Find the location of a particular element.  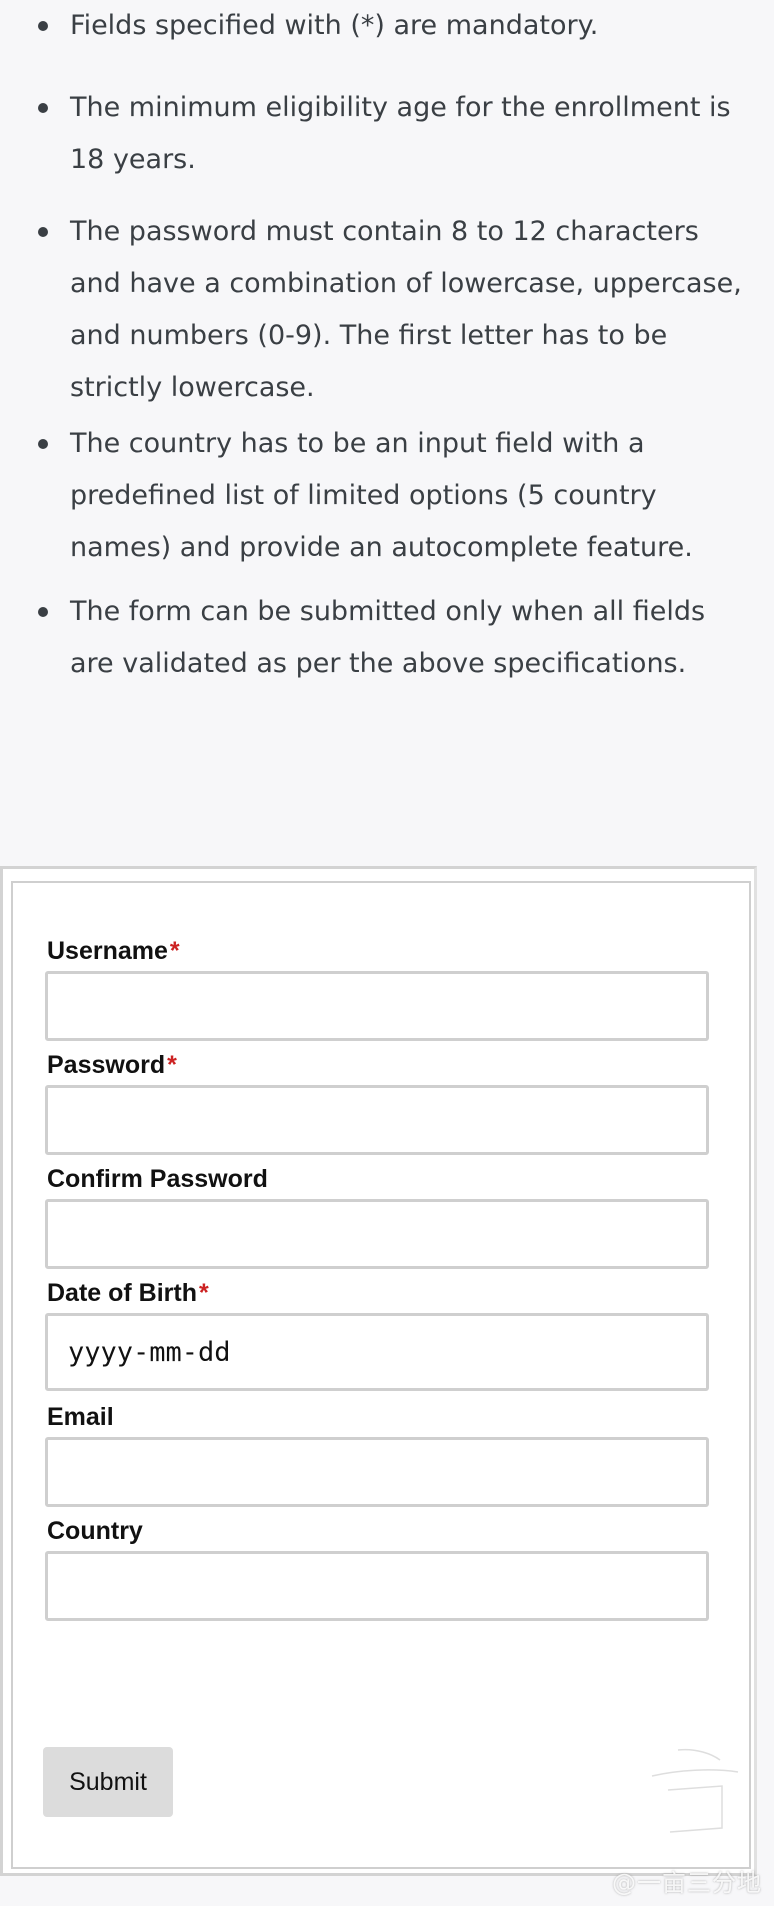

password-input is located at coordinates (377, 1120).